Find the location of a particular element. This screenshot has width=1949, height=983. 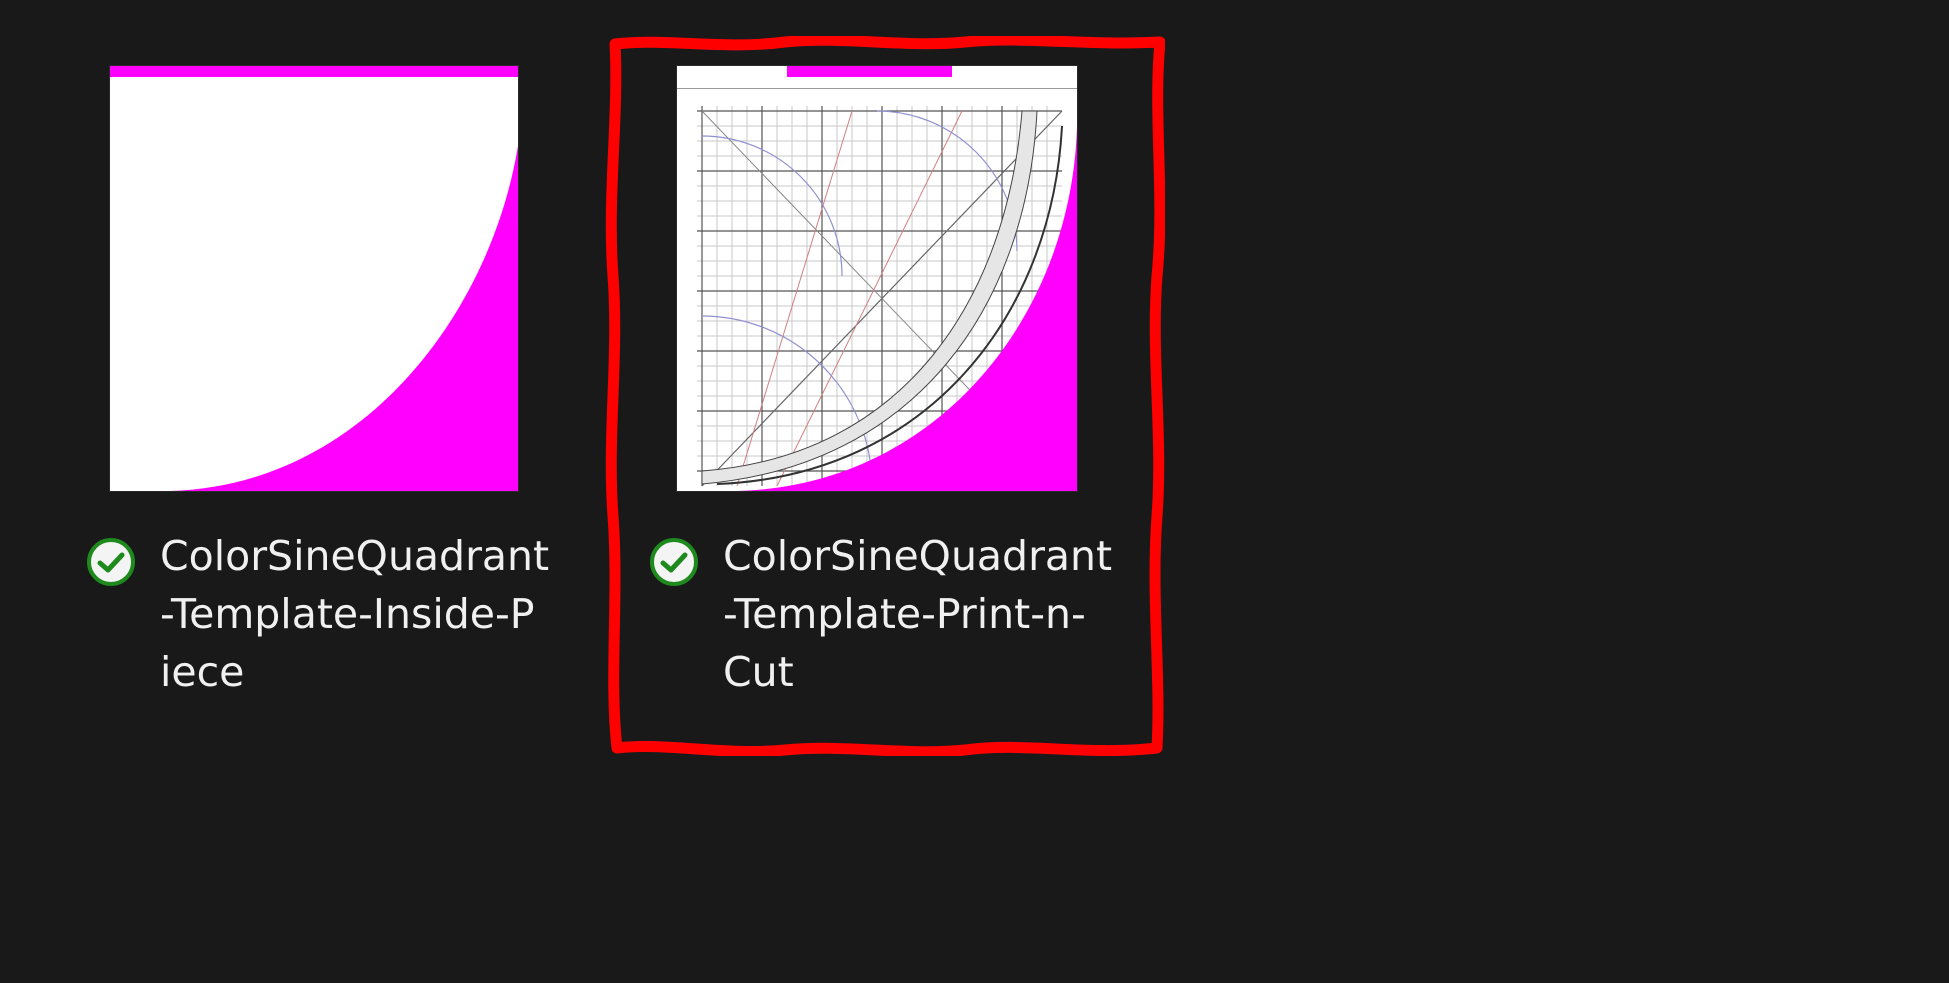

quadrant-print-n-cut-image is located at coordinates (877, 278).